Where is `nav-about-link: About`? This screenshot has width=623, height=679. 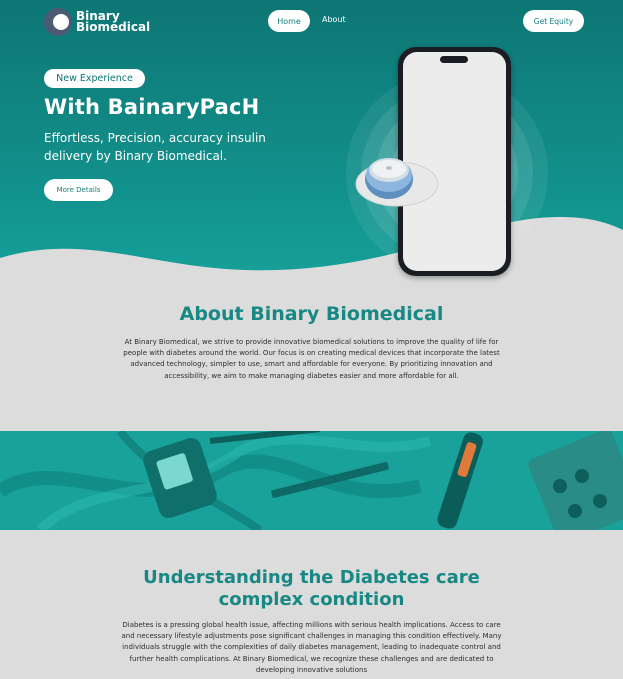 nav-about-link: About is located at coordinates (334, 19).